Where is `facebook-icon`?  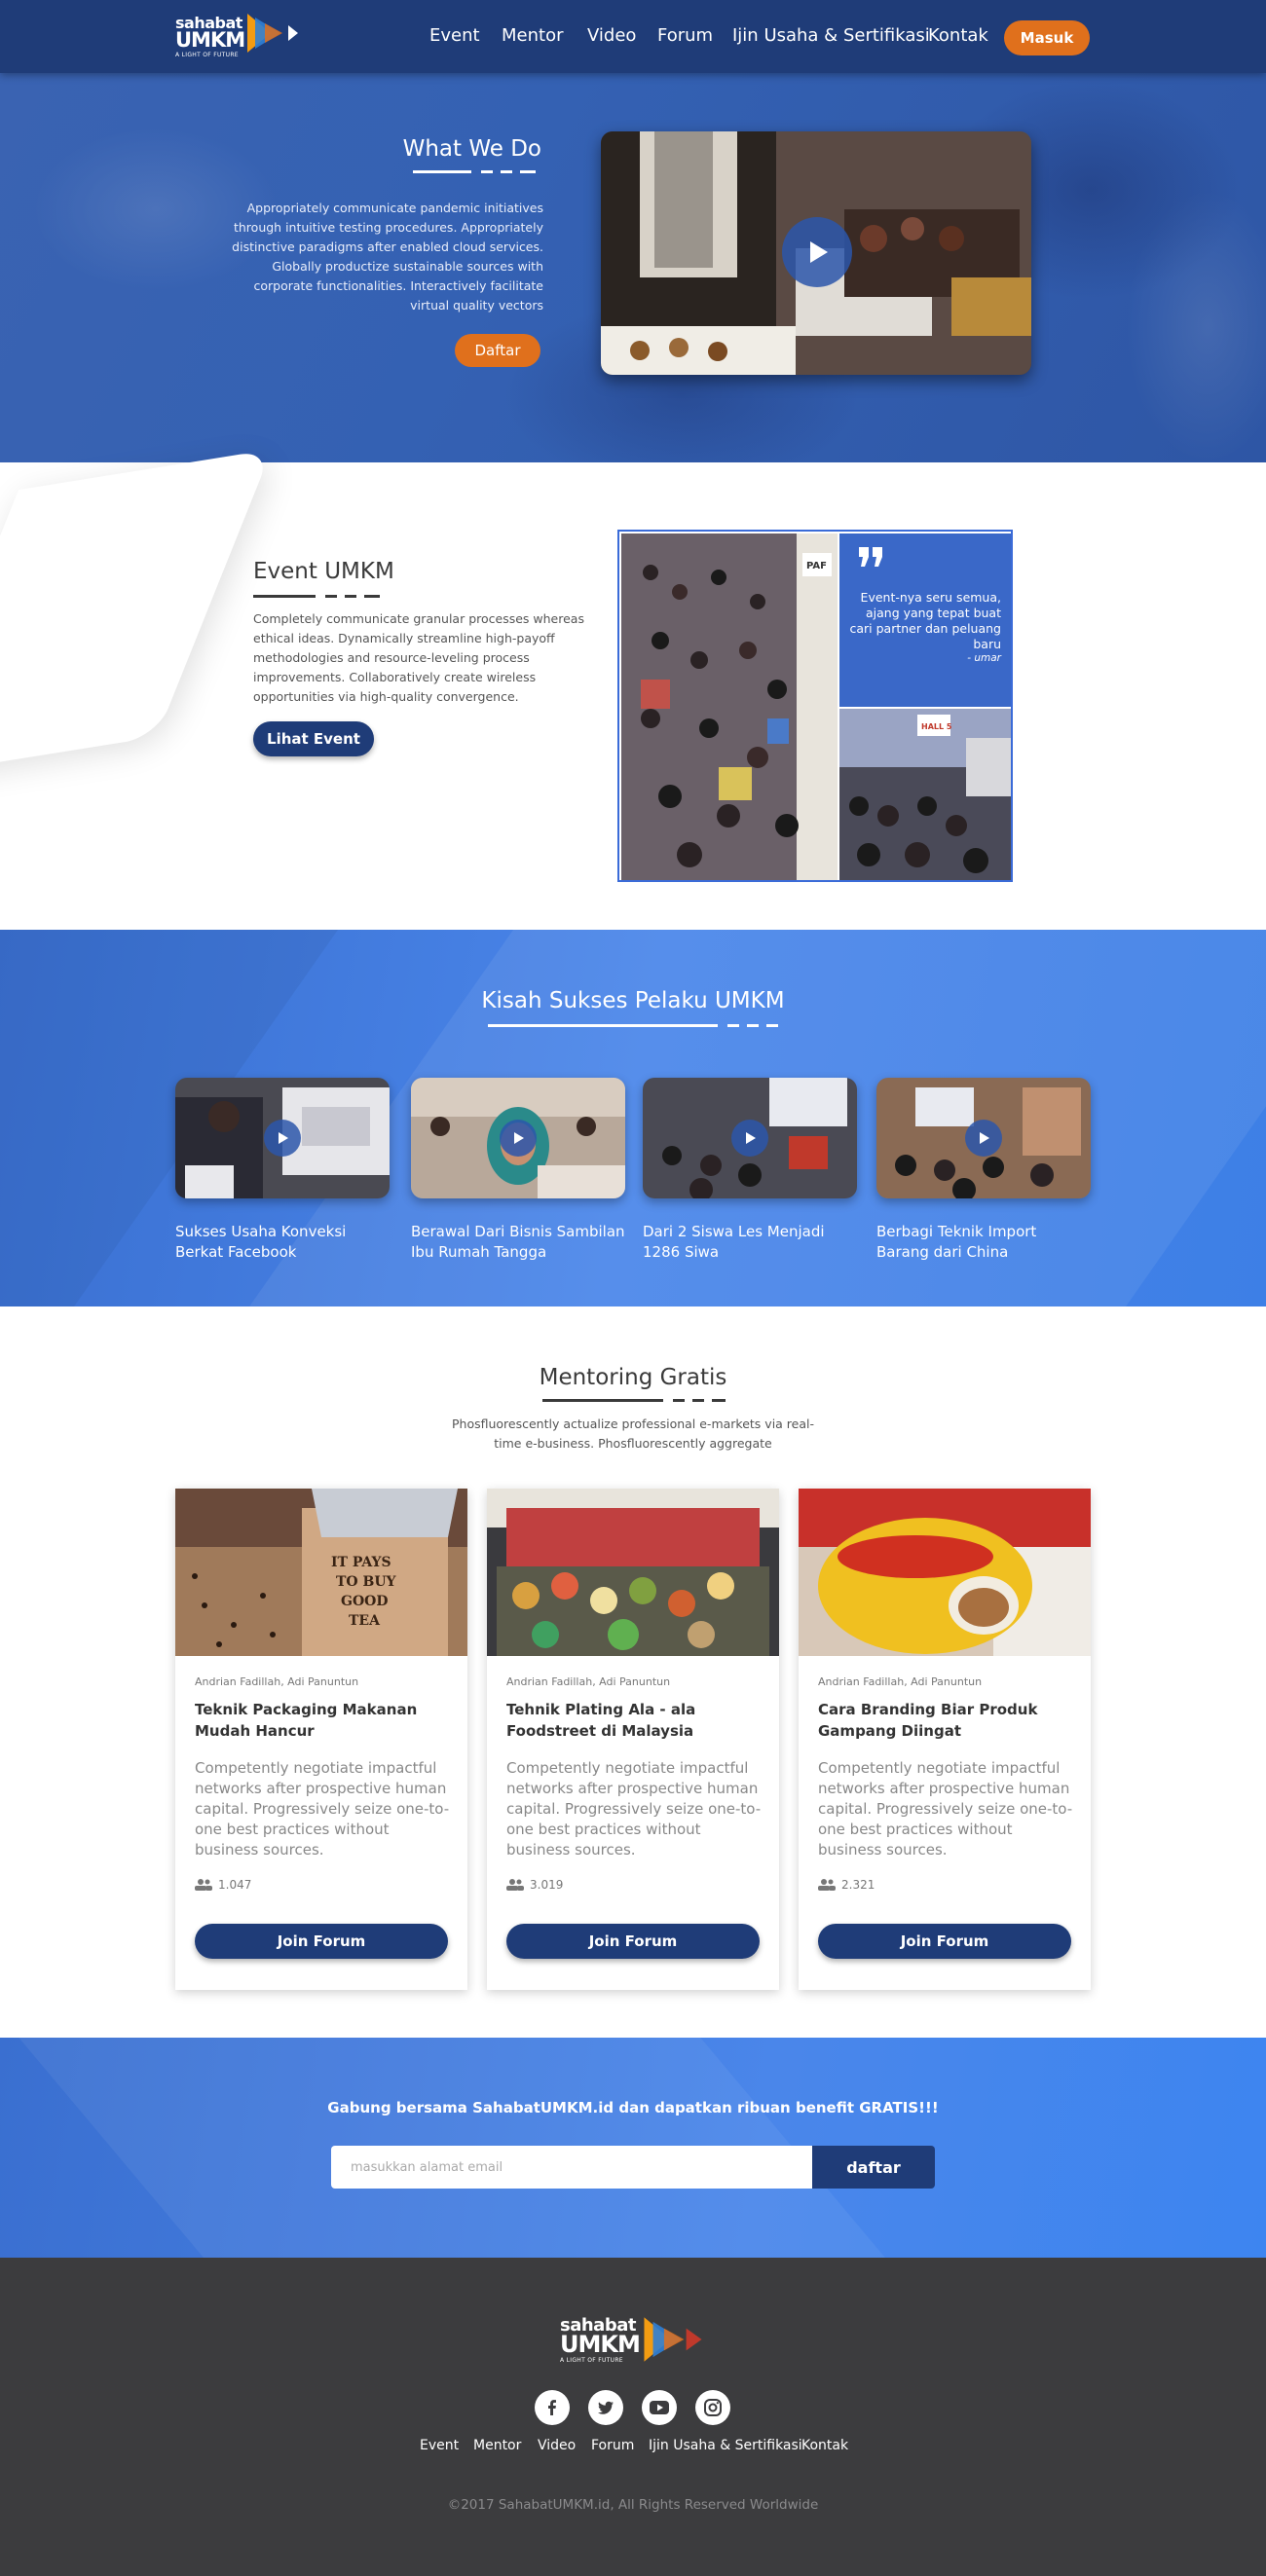
facebook-icon is located at coordinates (552, 2407).